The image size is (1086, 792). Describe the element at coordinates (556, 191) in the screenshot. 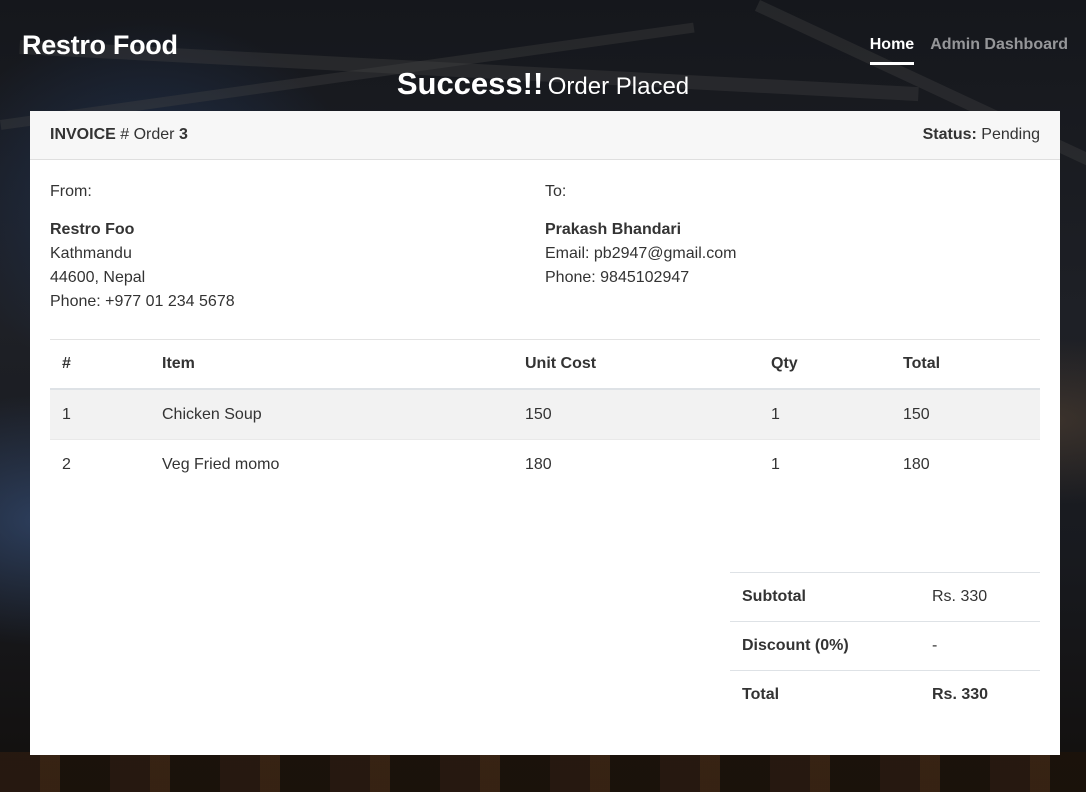

I see `to-label: To:` at that location.